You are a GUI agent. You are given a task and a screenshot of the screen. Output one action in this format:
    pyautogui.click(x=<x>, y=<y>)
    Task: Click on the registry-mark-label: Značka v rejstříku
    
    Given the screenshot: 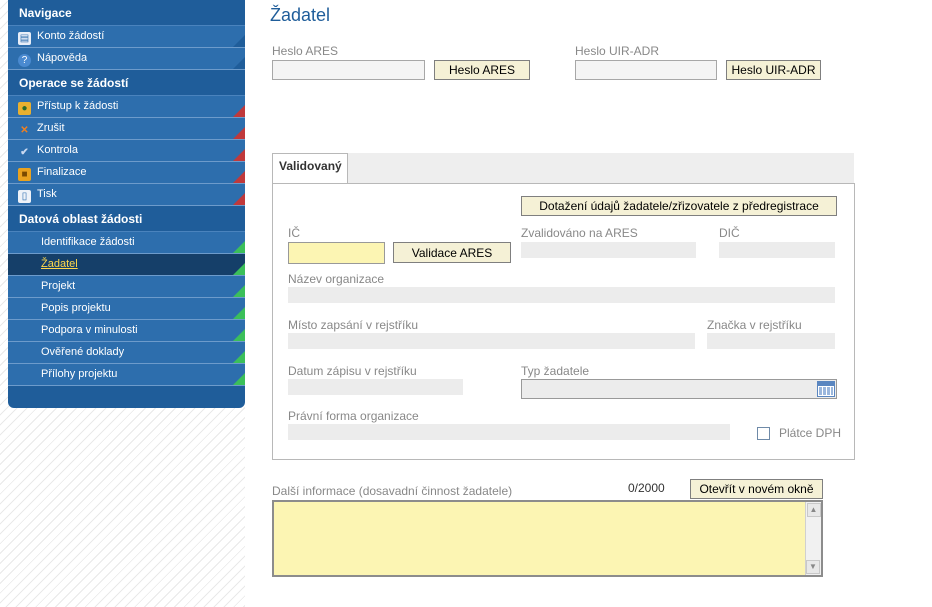 What is the action you would take?
    pyautogui.click(x=754, y=325)
    